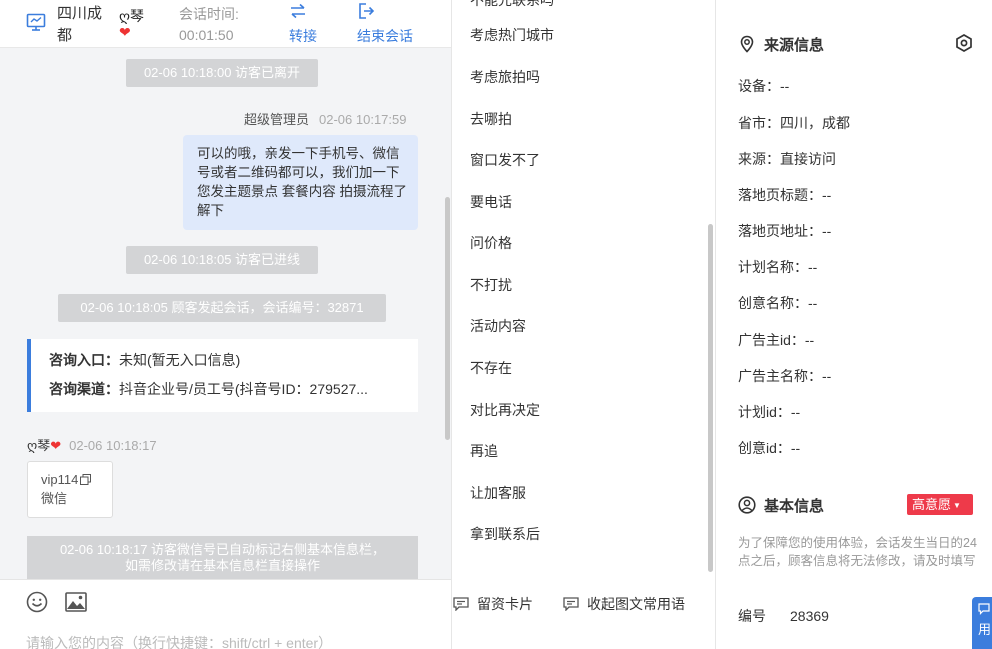 This screenshot has height=649, width=992. What do you see at coordinates (298, 11) in the screenshot?
I see `transfer-icon` at bounding box center [298, 11].